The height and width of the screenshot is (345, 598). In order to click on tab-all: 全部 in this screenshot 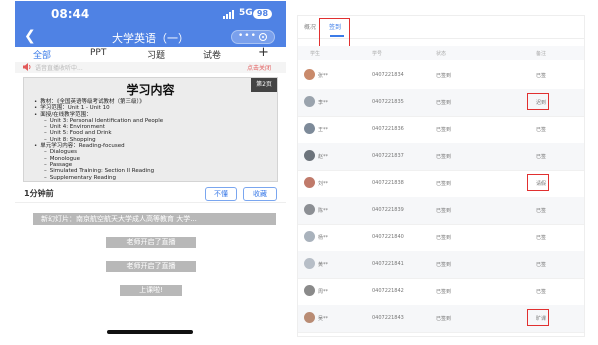, I will do `click(42, 54)`.